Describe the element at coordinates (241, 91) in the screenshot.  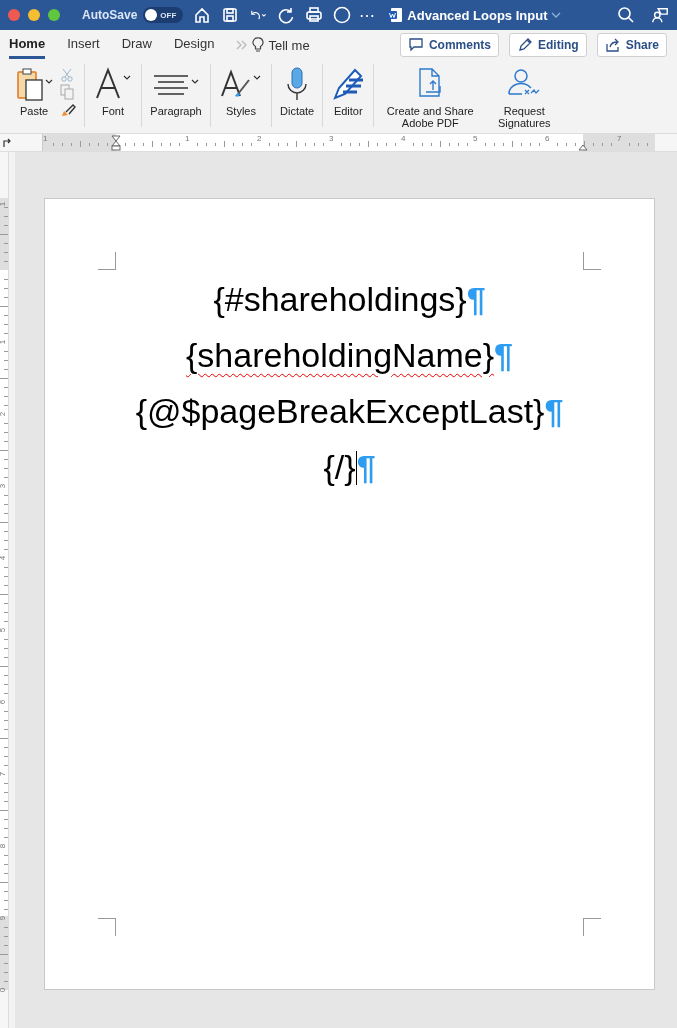
I see `styles-button: Styles` at that location.